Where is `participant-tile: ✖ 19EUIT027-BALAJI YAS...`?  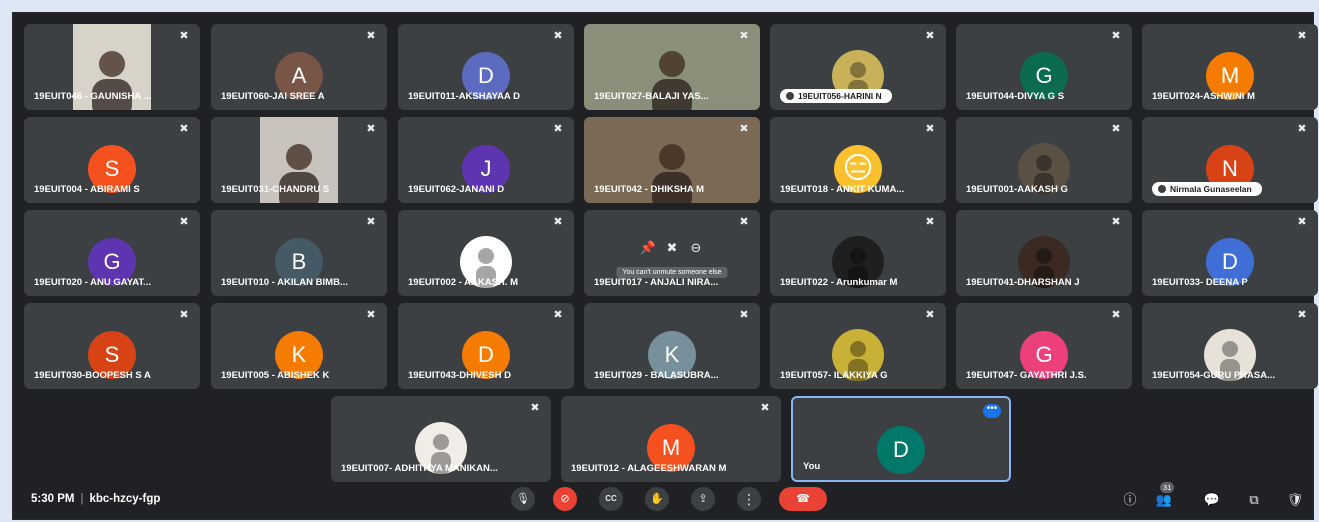
participant-tile: ✖ 19EUIT027-BALAJI YAS... is located at coordinates (672, 67).